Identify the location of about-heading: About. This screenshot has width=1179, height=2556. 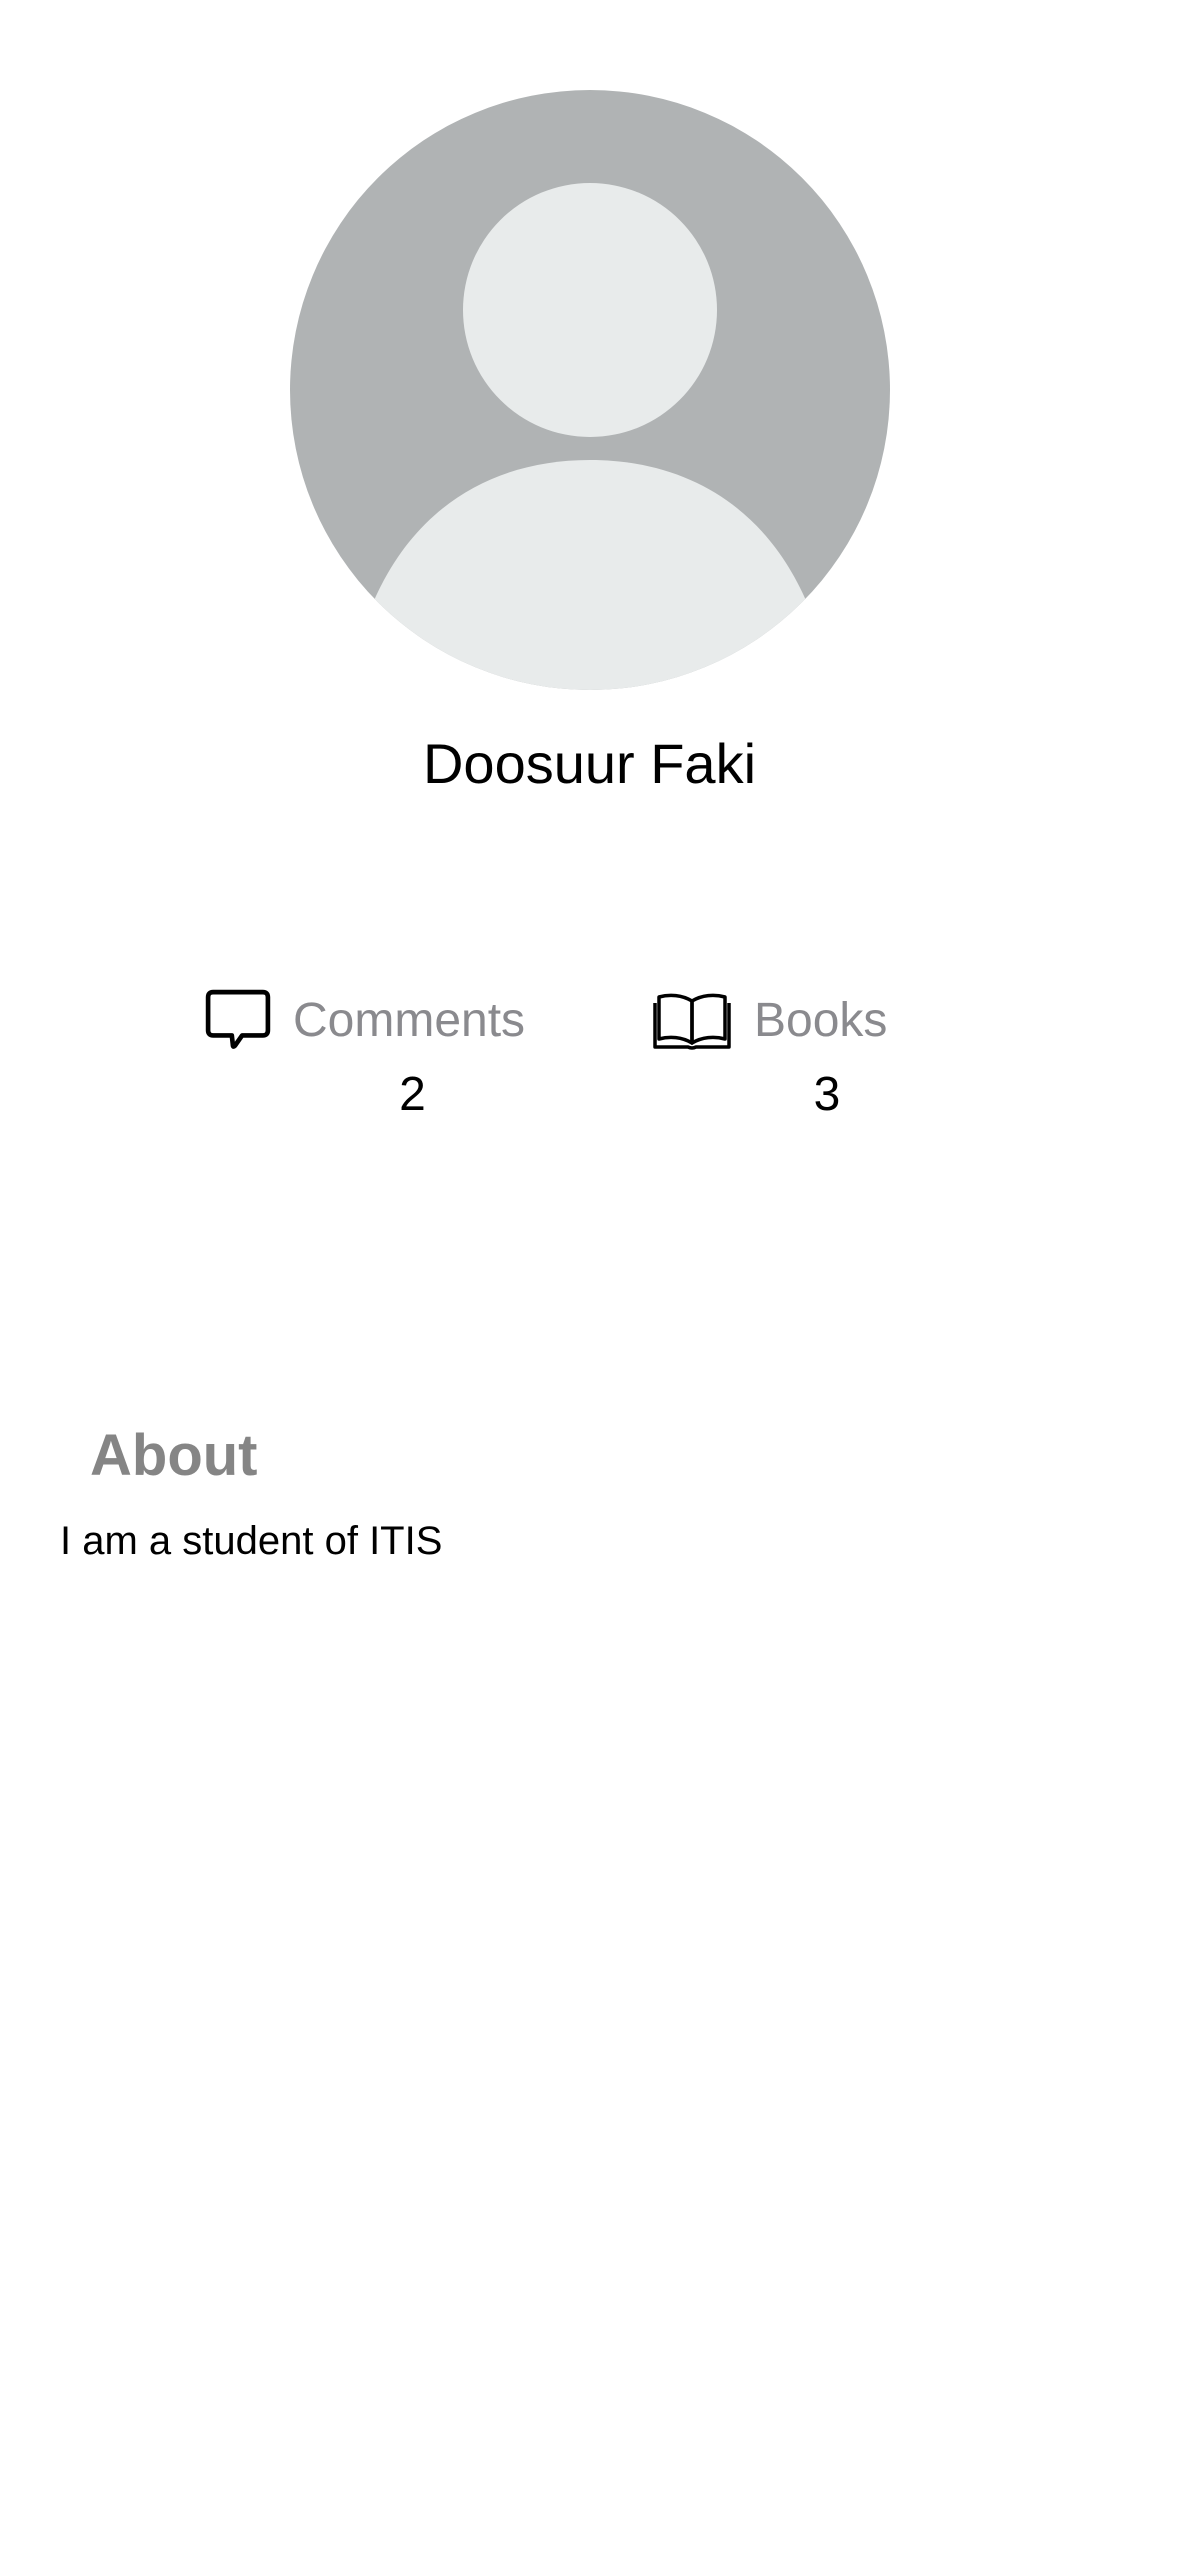
(174, 1455).